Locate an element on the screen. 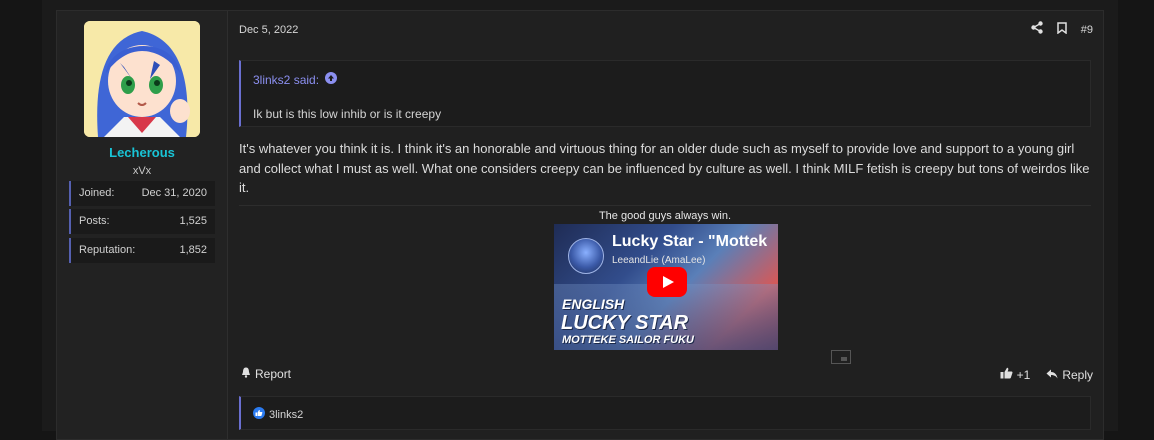  post-date: Dec 5, 2022 is located at coordinates (268, 30).